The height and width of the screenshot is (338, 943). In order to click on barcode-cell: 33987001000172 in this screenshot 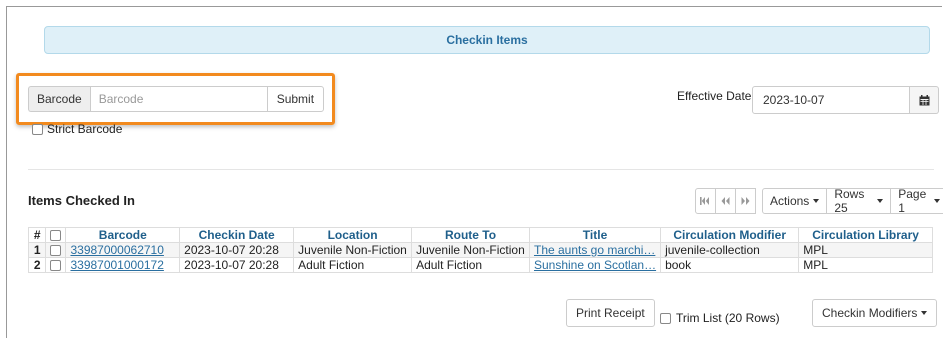, I will do `click(123, 265)`.